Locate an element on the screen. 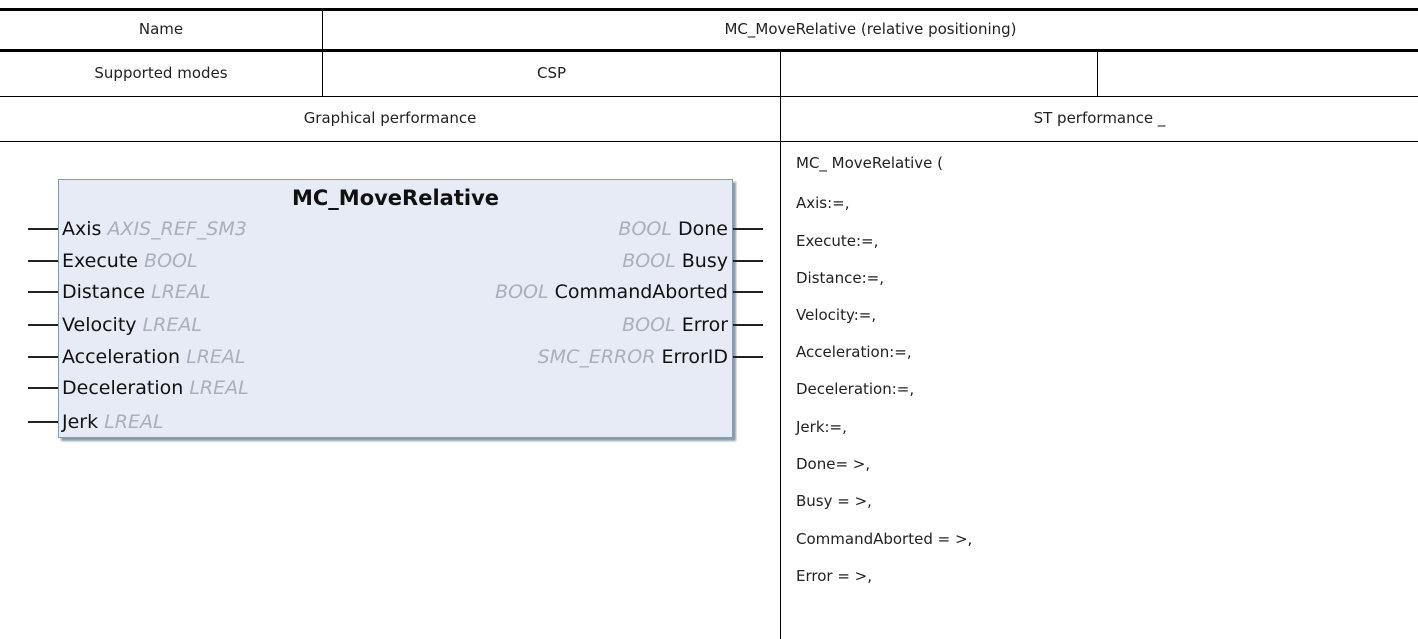 Image resolution: width=1418 pixels, height=639 pixels. st-line-execute: Execute:=, is located at coordinates (837, 241).